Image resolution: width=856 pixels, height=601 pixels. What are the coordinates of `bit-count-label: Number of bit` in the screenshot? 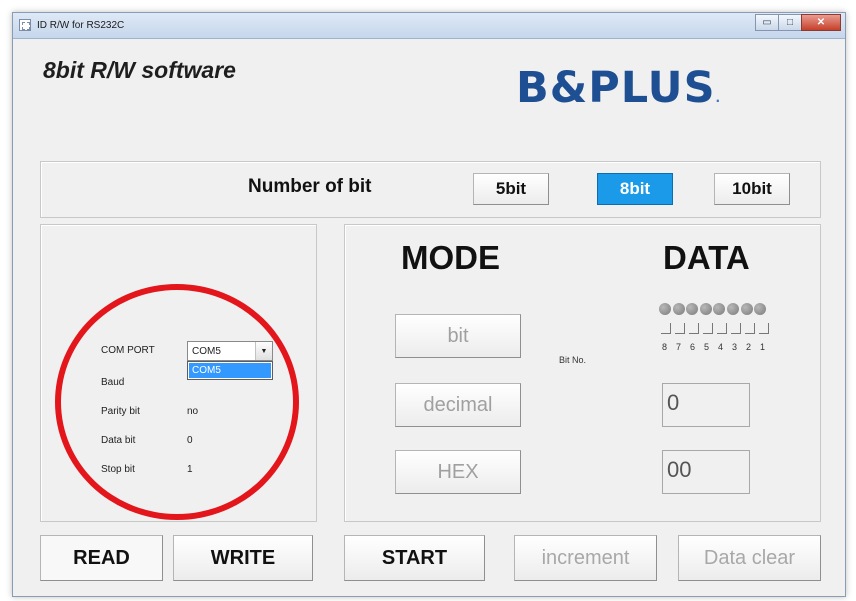 It's located at (310, 186).